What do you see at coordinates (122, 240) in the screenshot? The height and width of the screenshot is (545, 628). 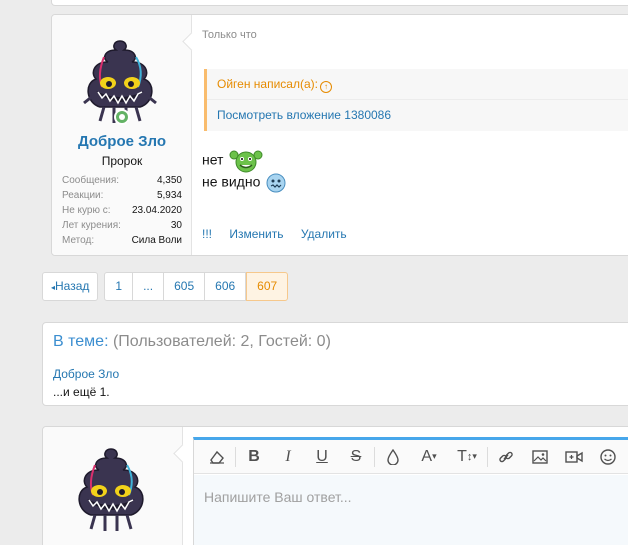 I see `stat-row-method: Метод: Сила Воли` at bounding box center [122, 240].